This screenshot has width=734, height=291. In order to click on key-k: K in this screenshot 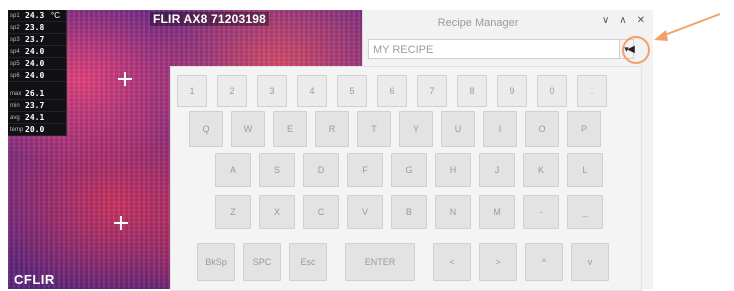, I will do `click(541, 170)`.